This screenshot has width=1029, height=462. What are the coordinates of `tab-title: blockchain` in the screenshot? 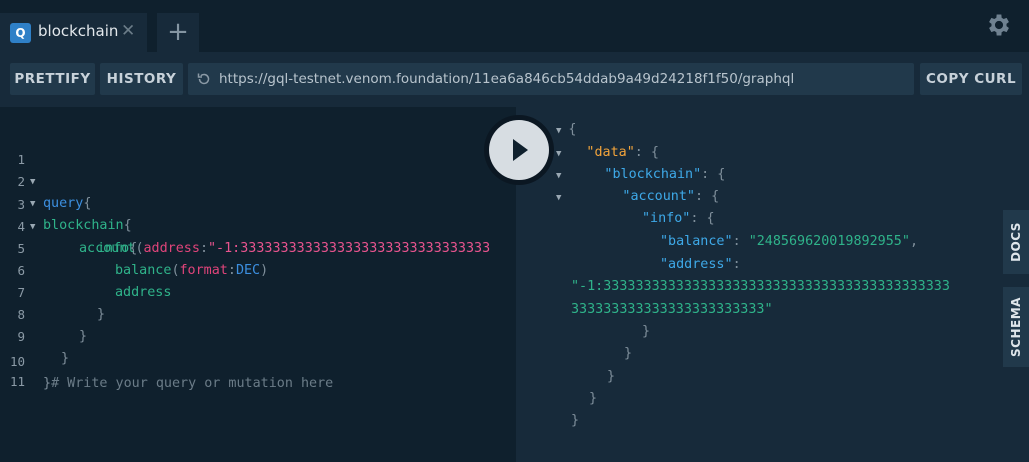 It's located at (78, 31).